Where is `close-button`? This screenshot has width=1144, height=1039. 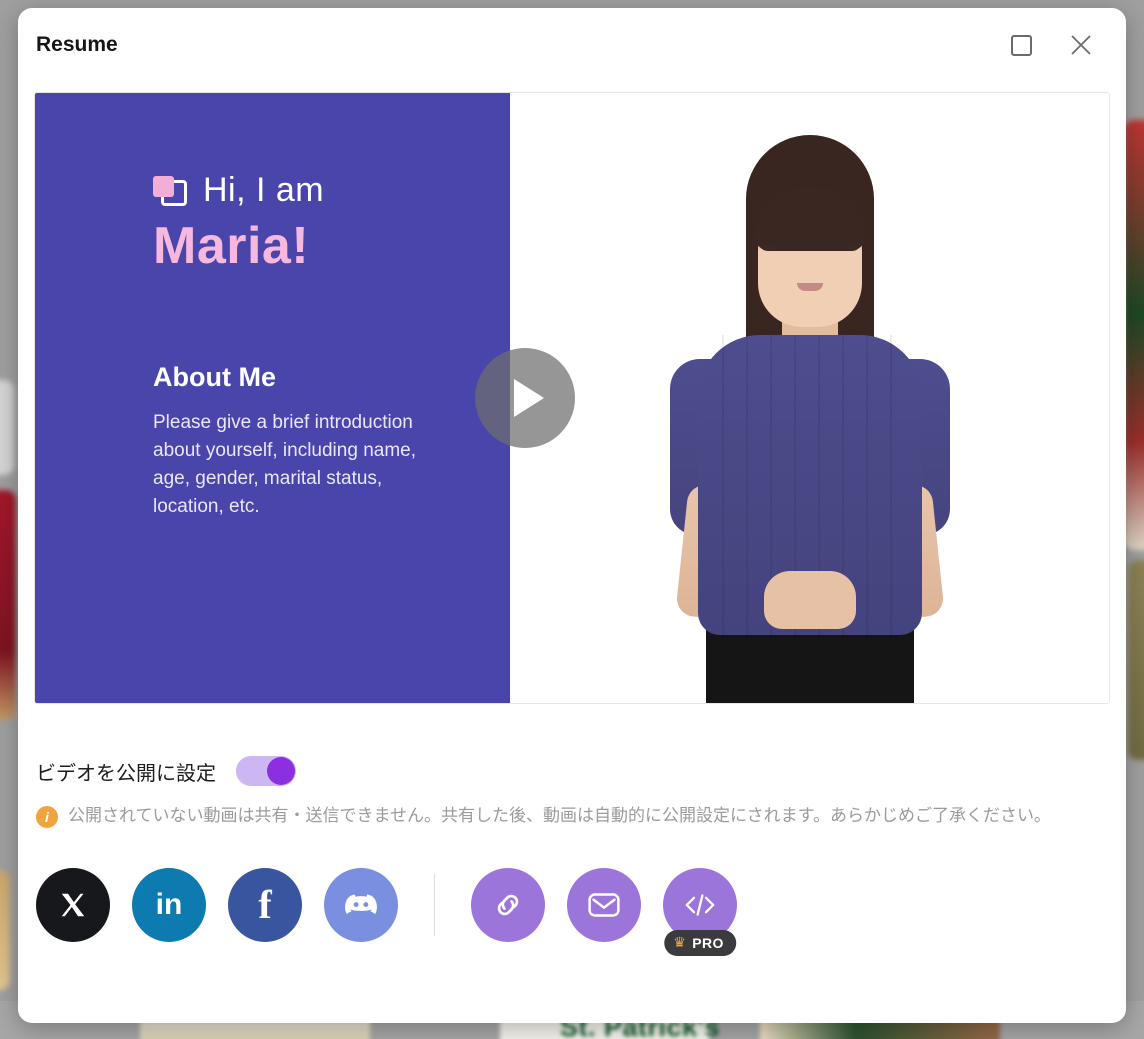 close-button is located at coordinates (1081, 45).